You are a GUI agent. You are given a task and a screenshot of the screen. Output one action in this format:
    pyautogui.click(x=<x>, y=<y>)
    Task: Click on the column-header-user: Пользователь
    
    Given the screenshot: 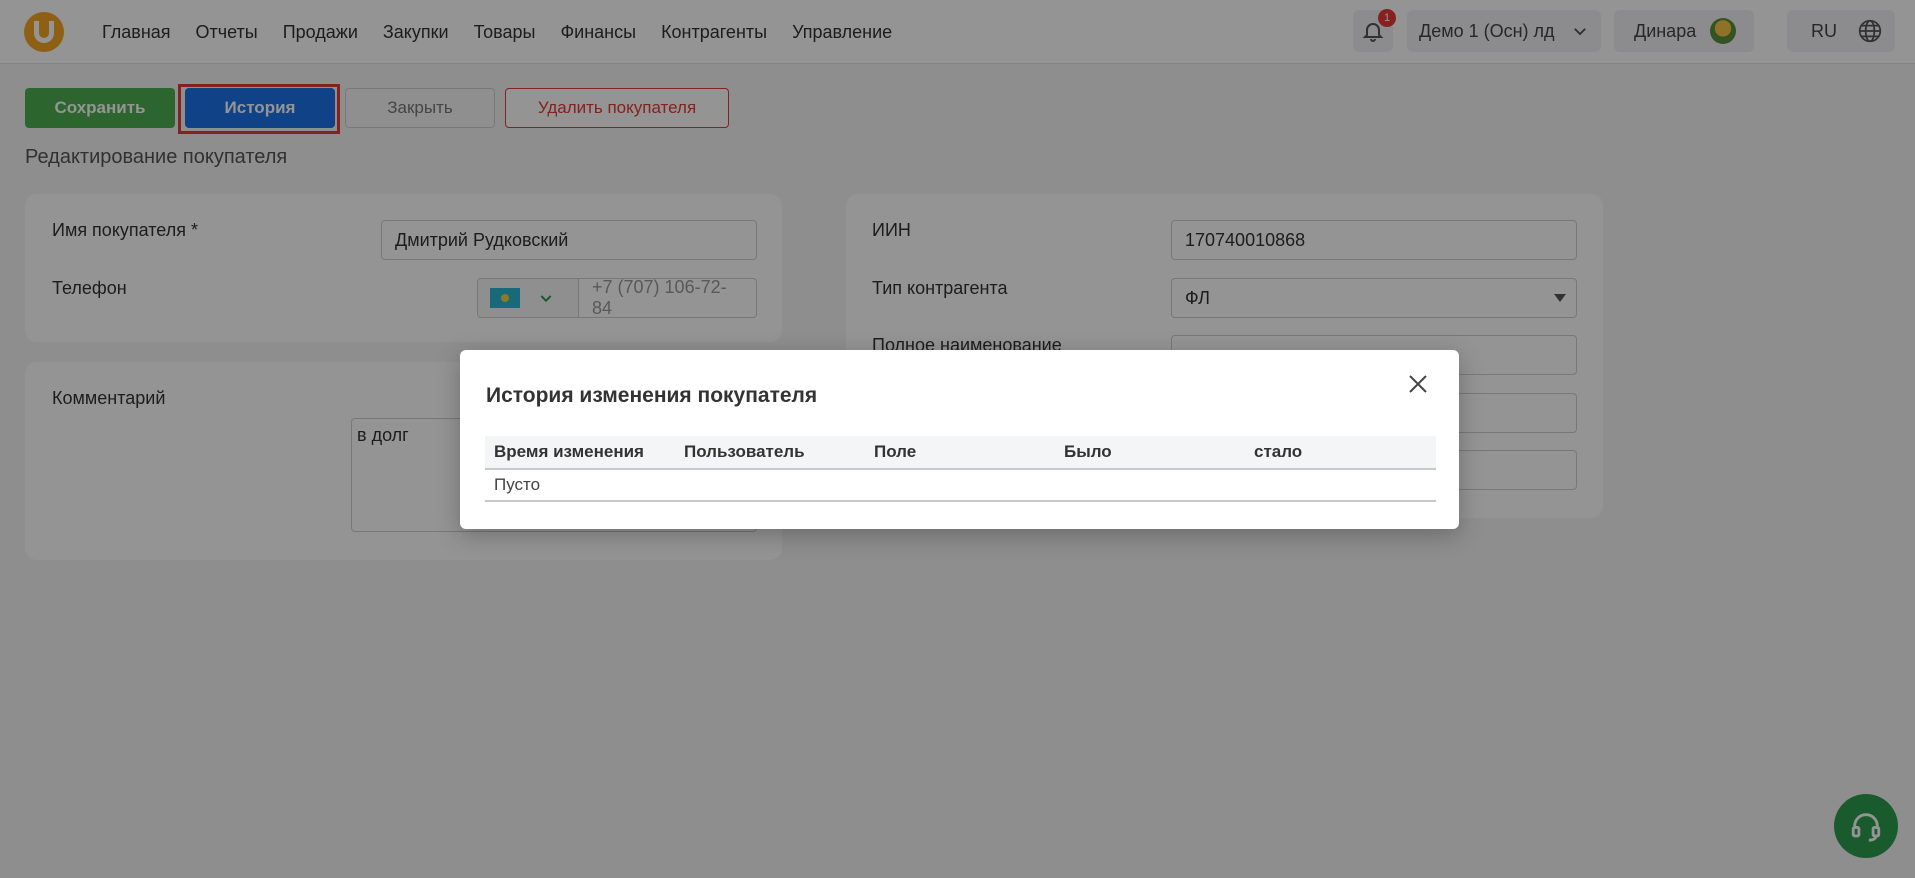 What is the action you would take?
    pyautogui.click(x=744, y=451)
    